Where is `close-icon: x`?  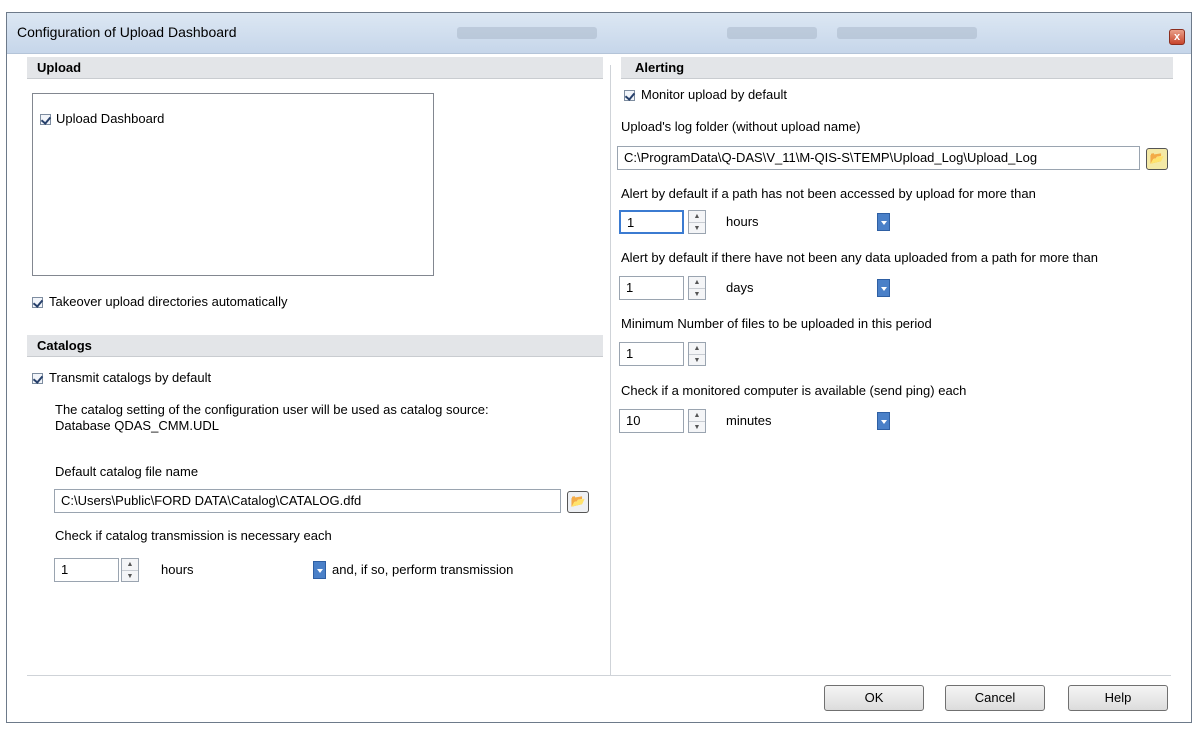 close-icon: x is located at coordinates (1177, 37).